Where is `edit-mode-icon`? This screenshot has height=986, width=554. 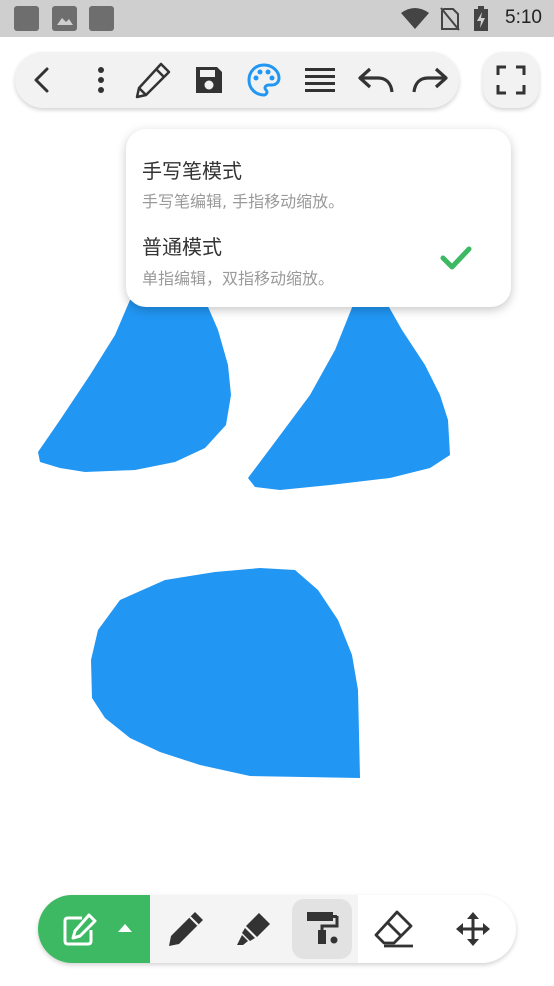 edit-mode-icon is located at coordinates (80, 929).